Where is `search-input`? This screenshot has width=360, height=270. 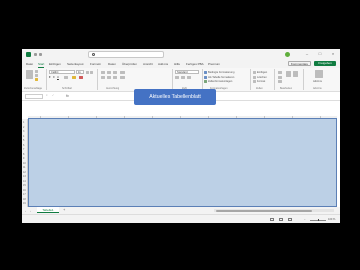
search-input is located at coordinates (126, 54).